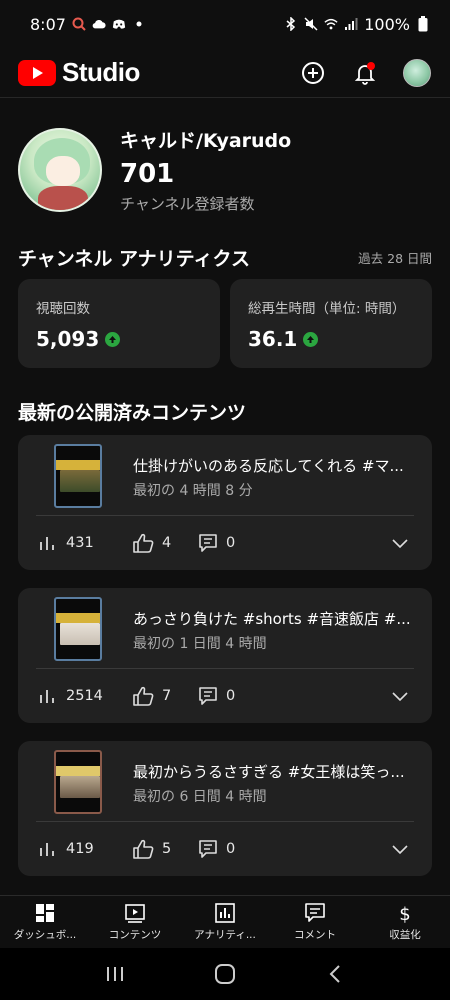  I want to click on dashboard-icon, so click(45, 913).